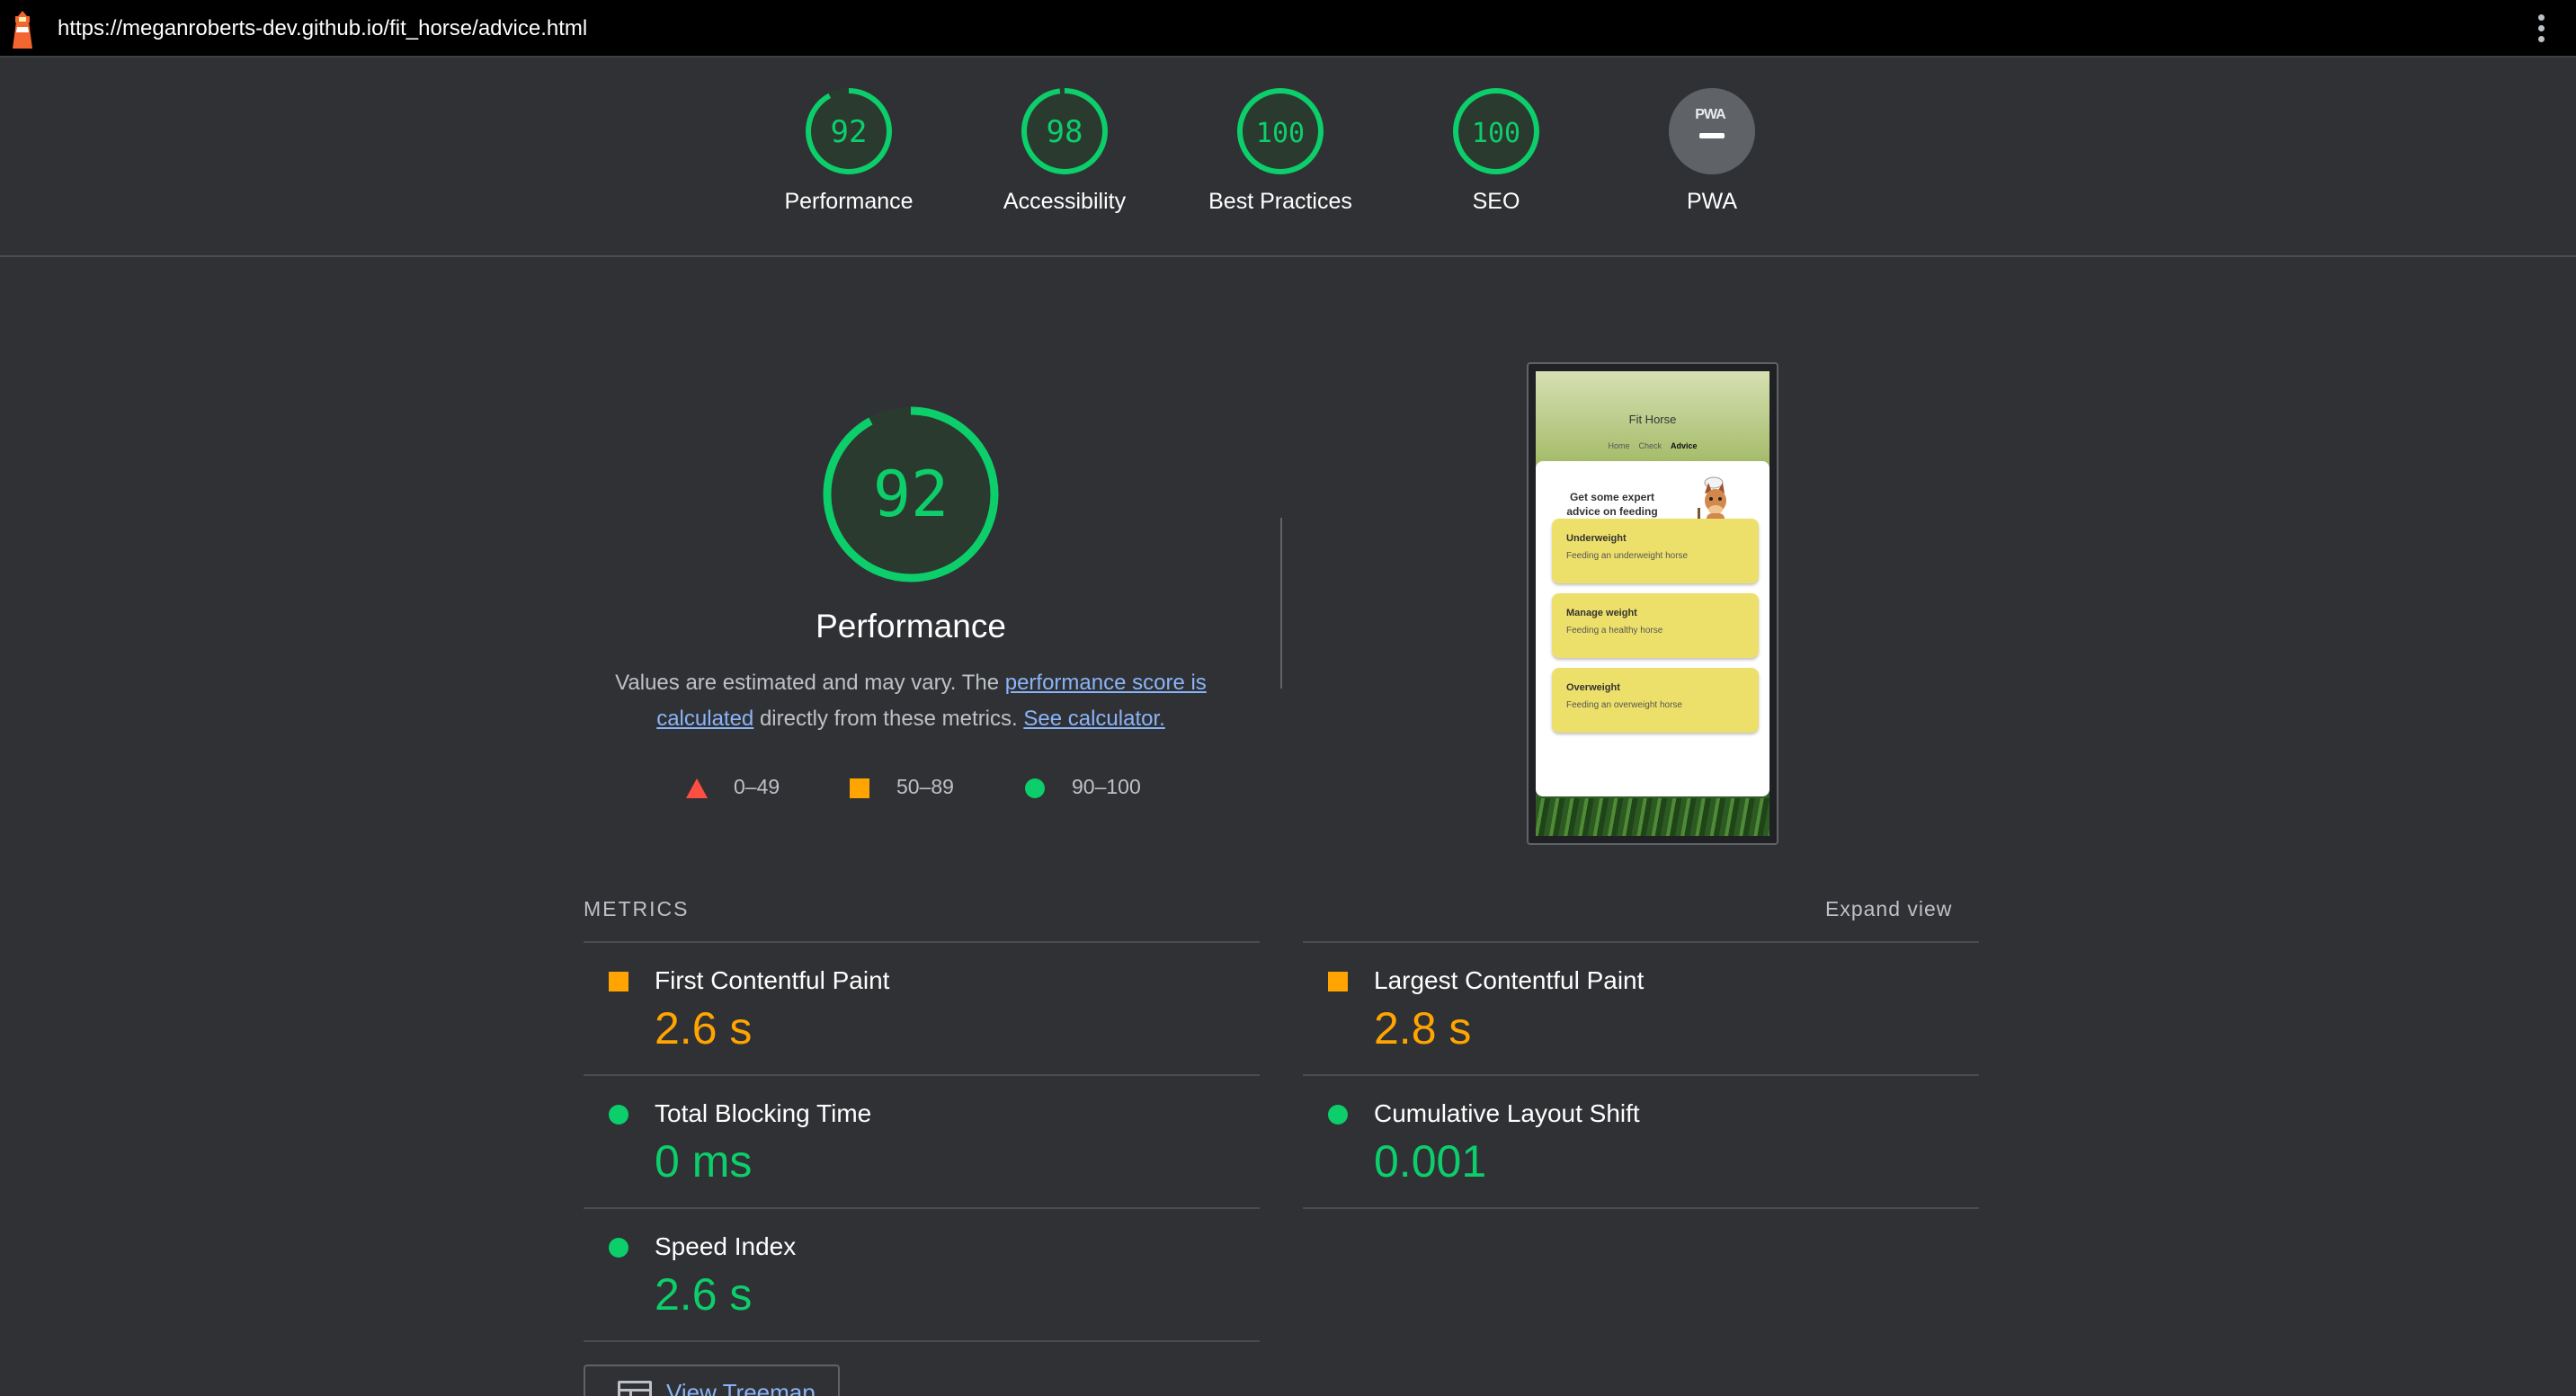 The height and width of the screenshot is (1396, 2576). What do you see at coordinates (1619, 446) in the screenshot?
I see `nav-home: Home` at bounding box center [1619, 446].